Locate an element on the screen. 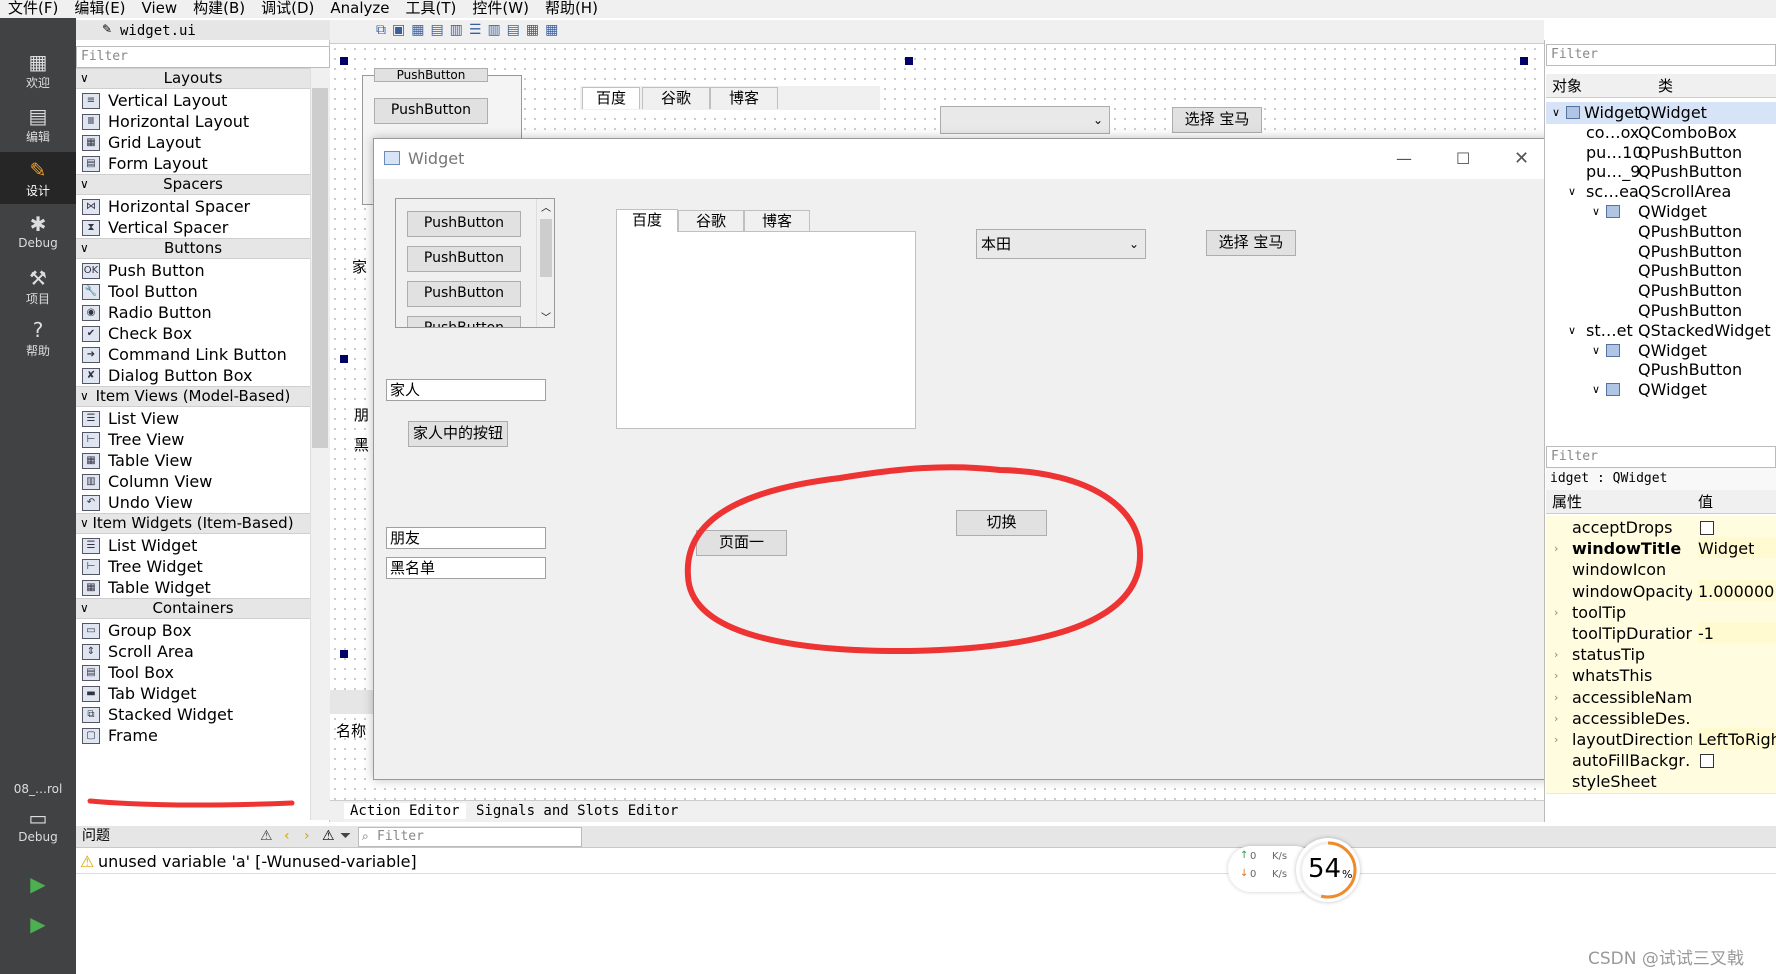 The height and width of the screenshot is (974, 1776). bg-tab-baidu: 百度 is located at coordinates (611, 98).